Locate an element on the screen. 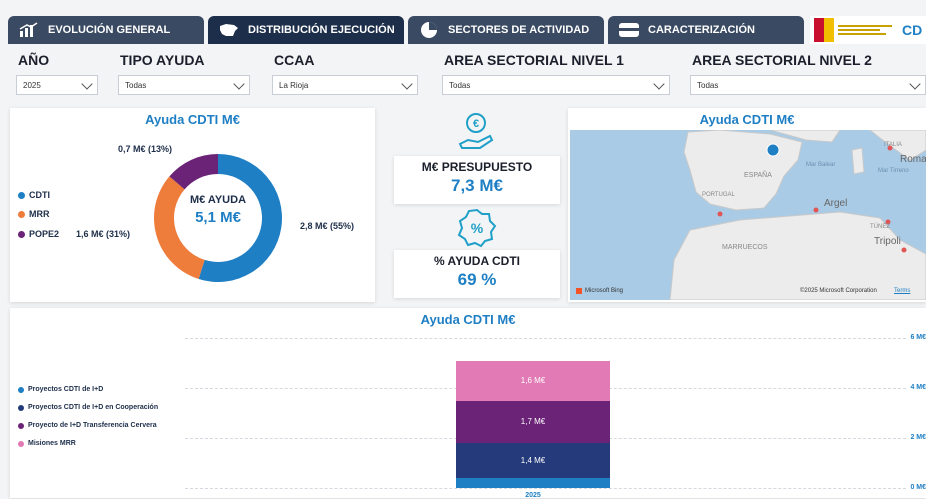  percent-badge-icon: % is located at coordinates (477, 228).